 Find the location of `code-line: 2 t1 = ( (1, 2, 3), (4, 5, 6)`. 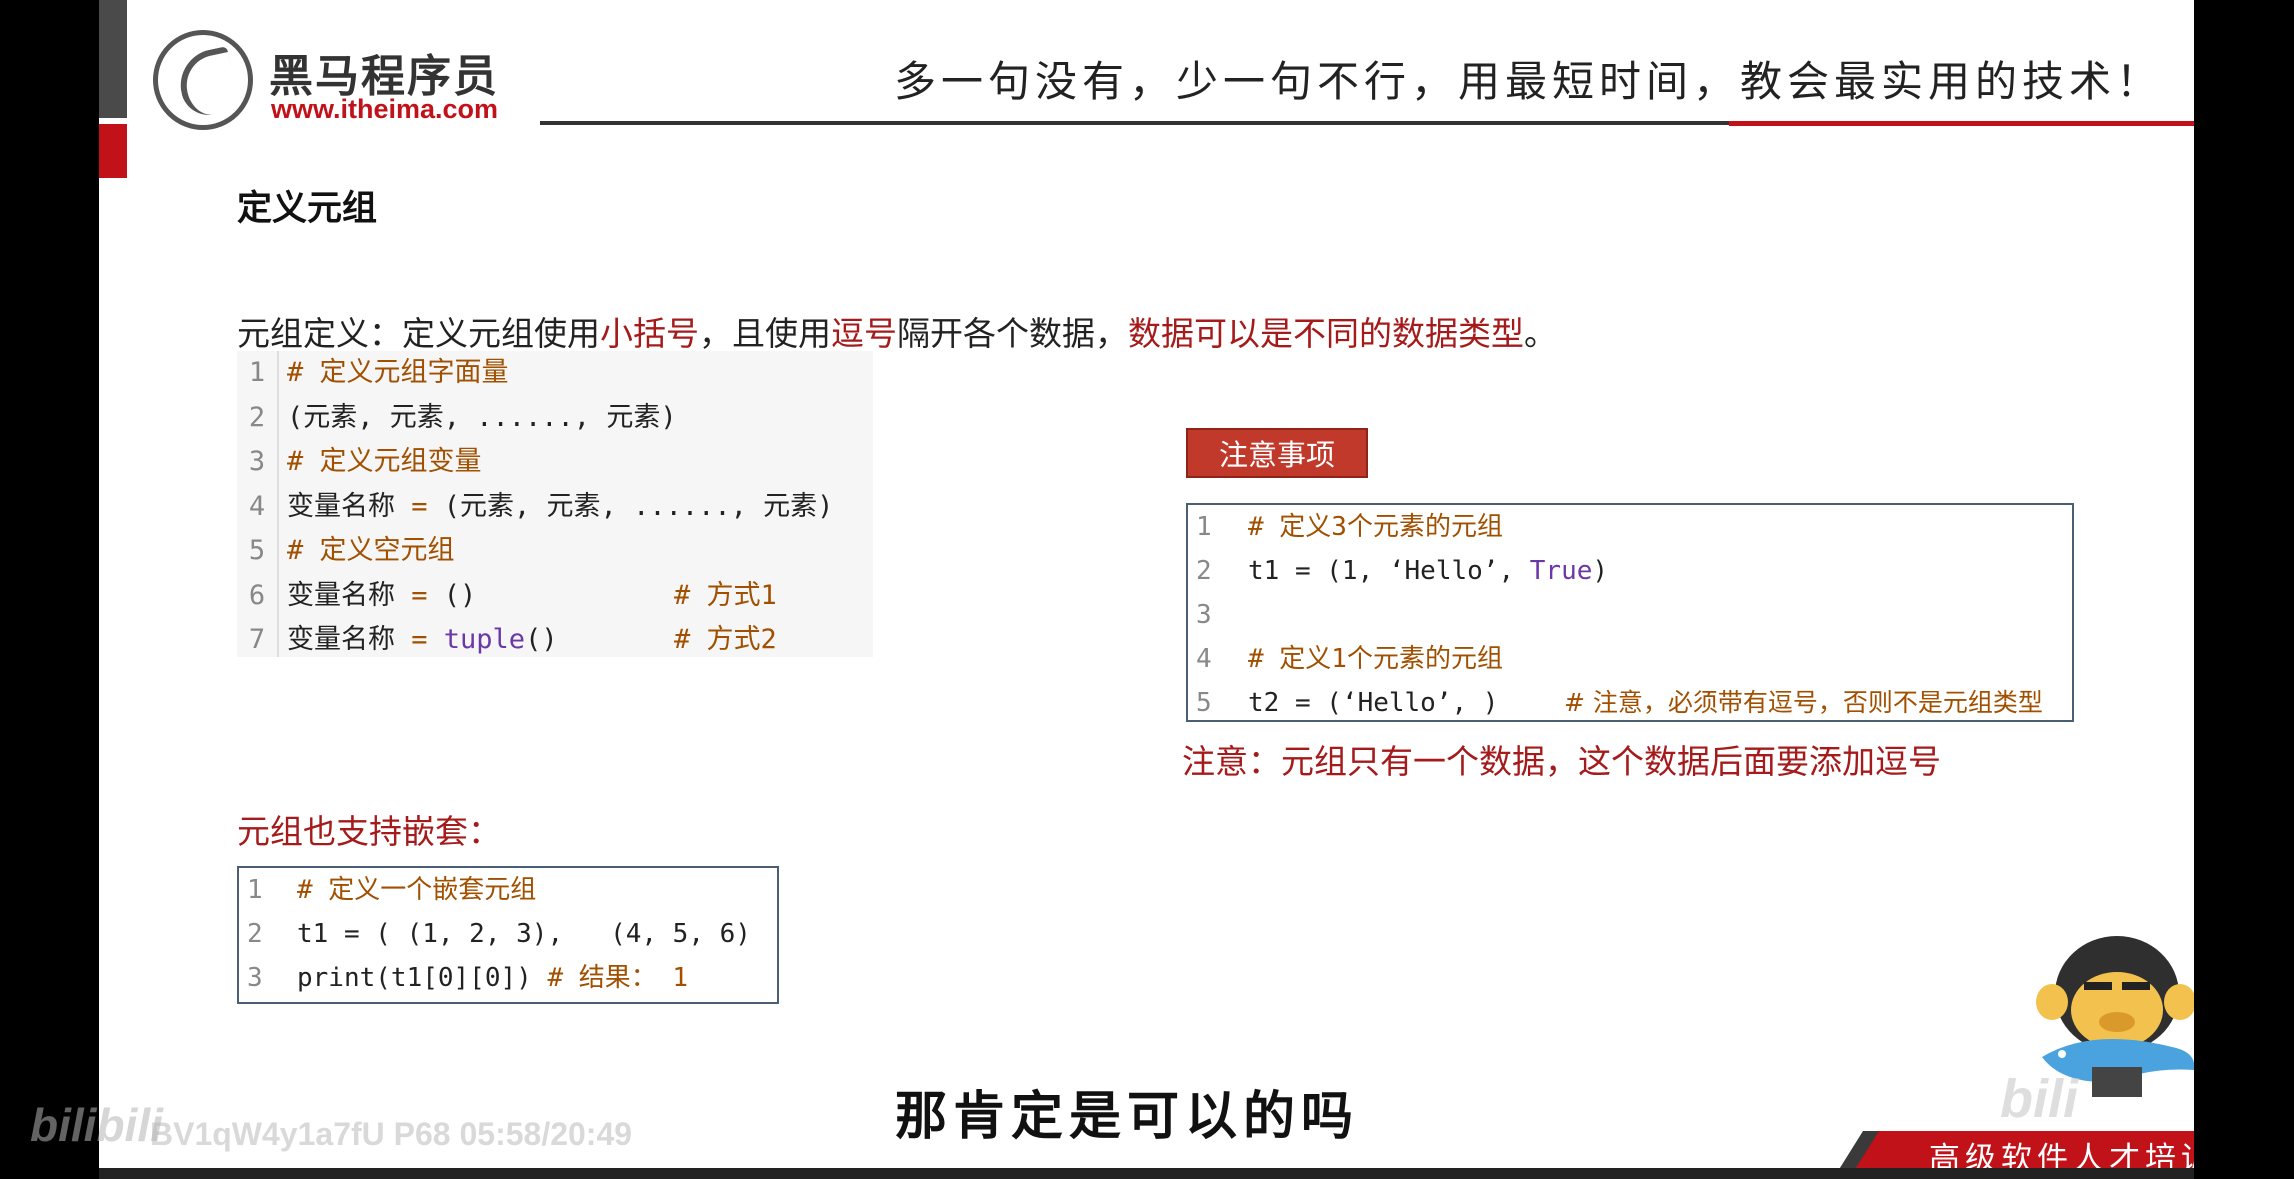

code-line: 2 t1 = ( (1, 2, 3), (4, 5, 6) is located at coordinates (508, 934).